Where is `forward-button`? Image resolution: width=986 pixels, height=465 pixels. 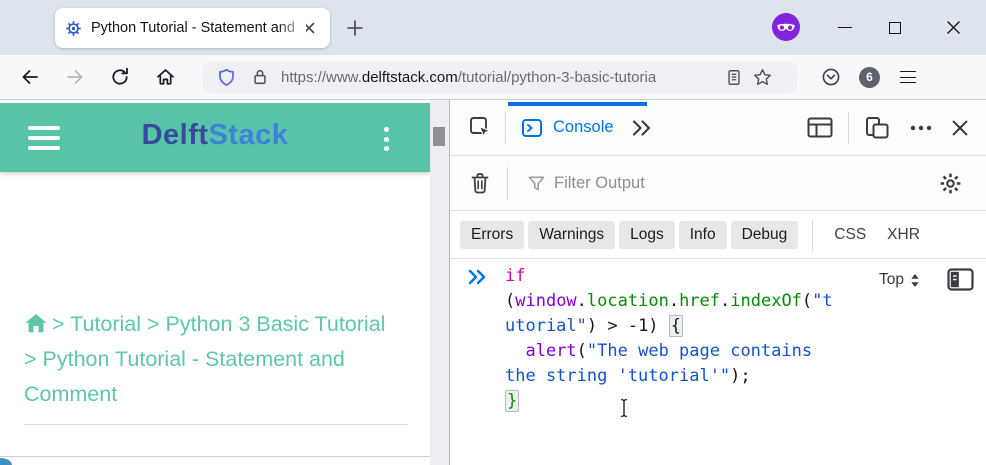
forward-button is located at coordinates (75, 77).